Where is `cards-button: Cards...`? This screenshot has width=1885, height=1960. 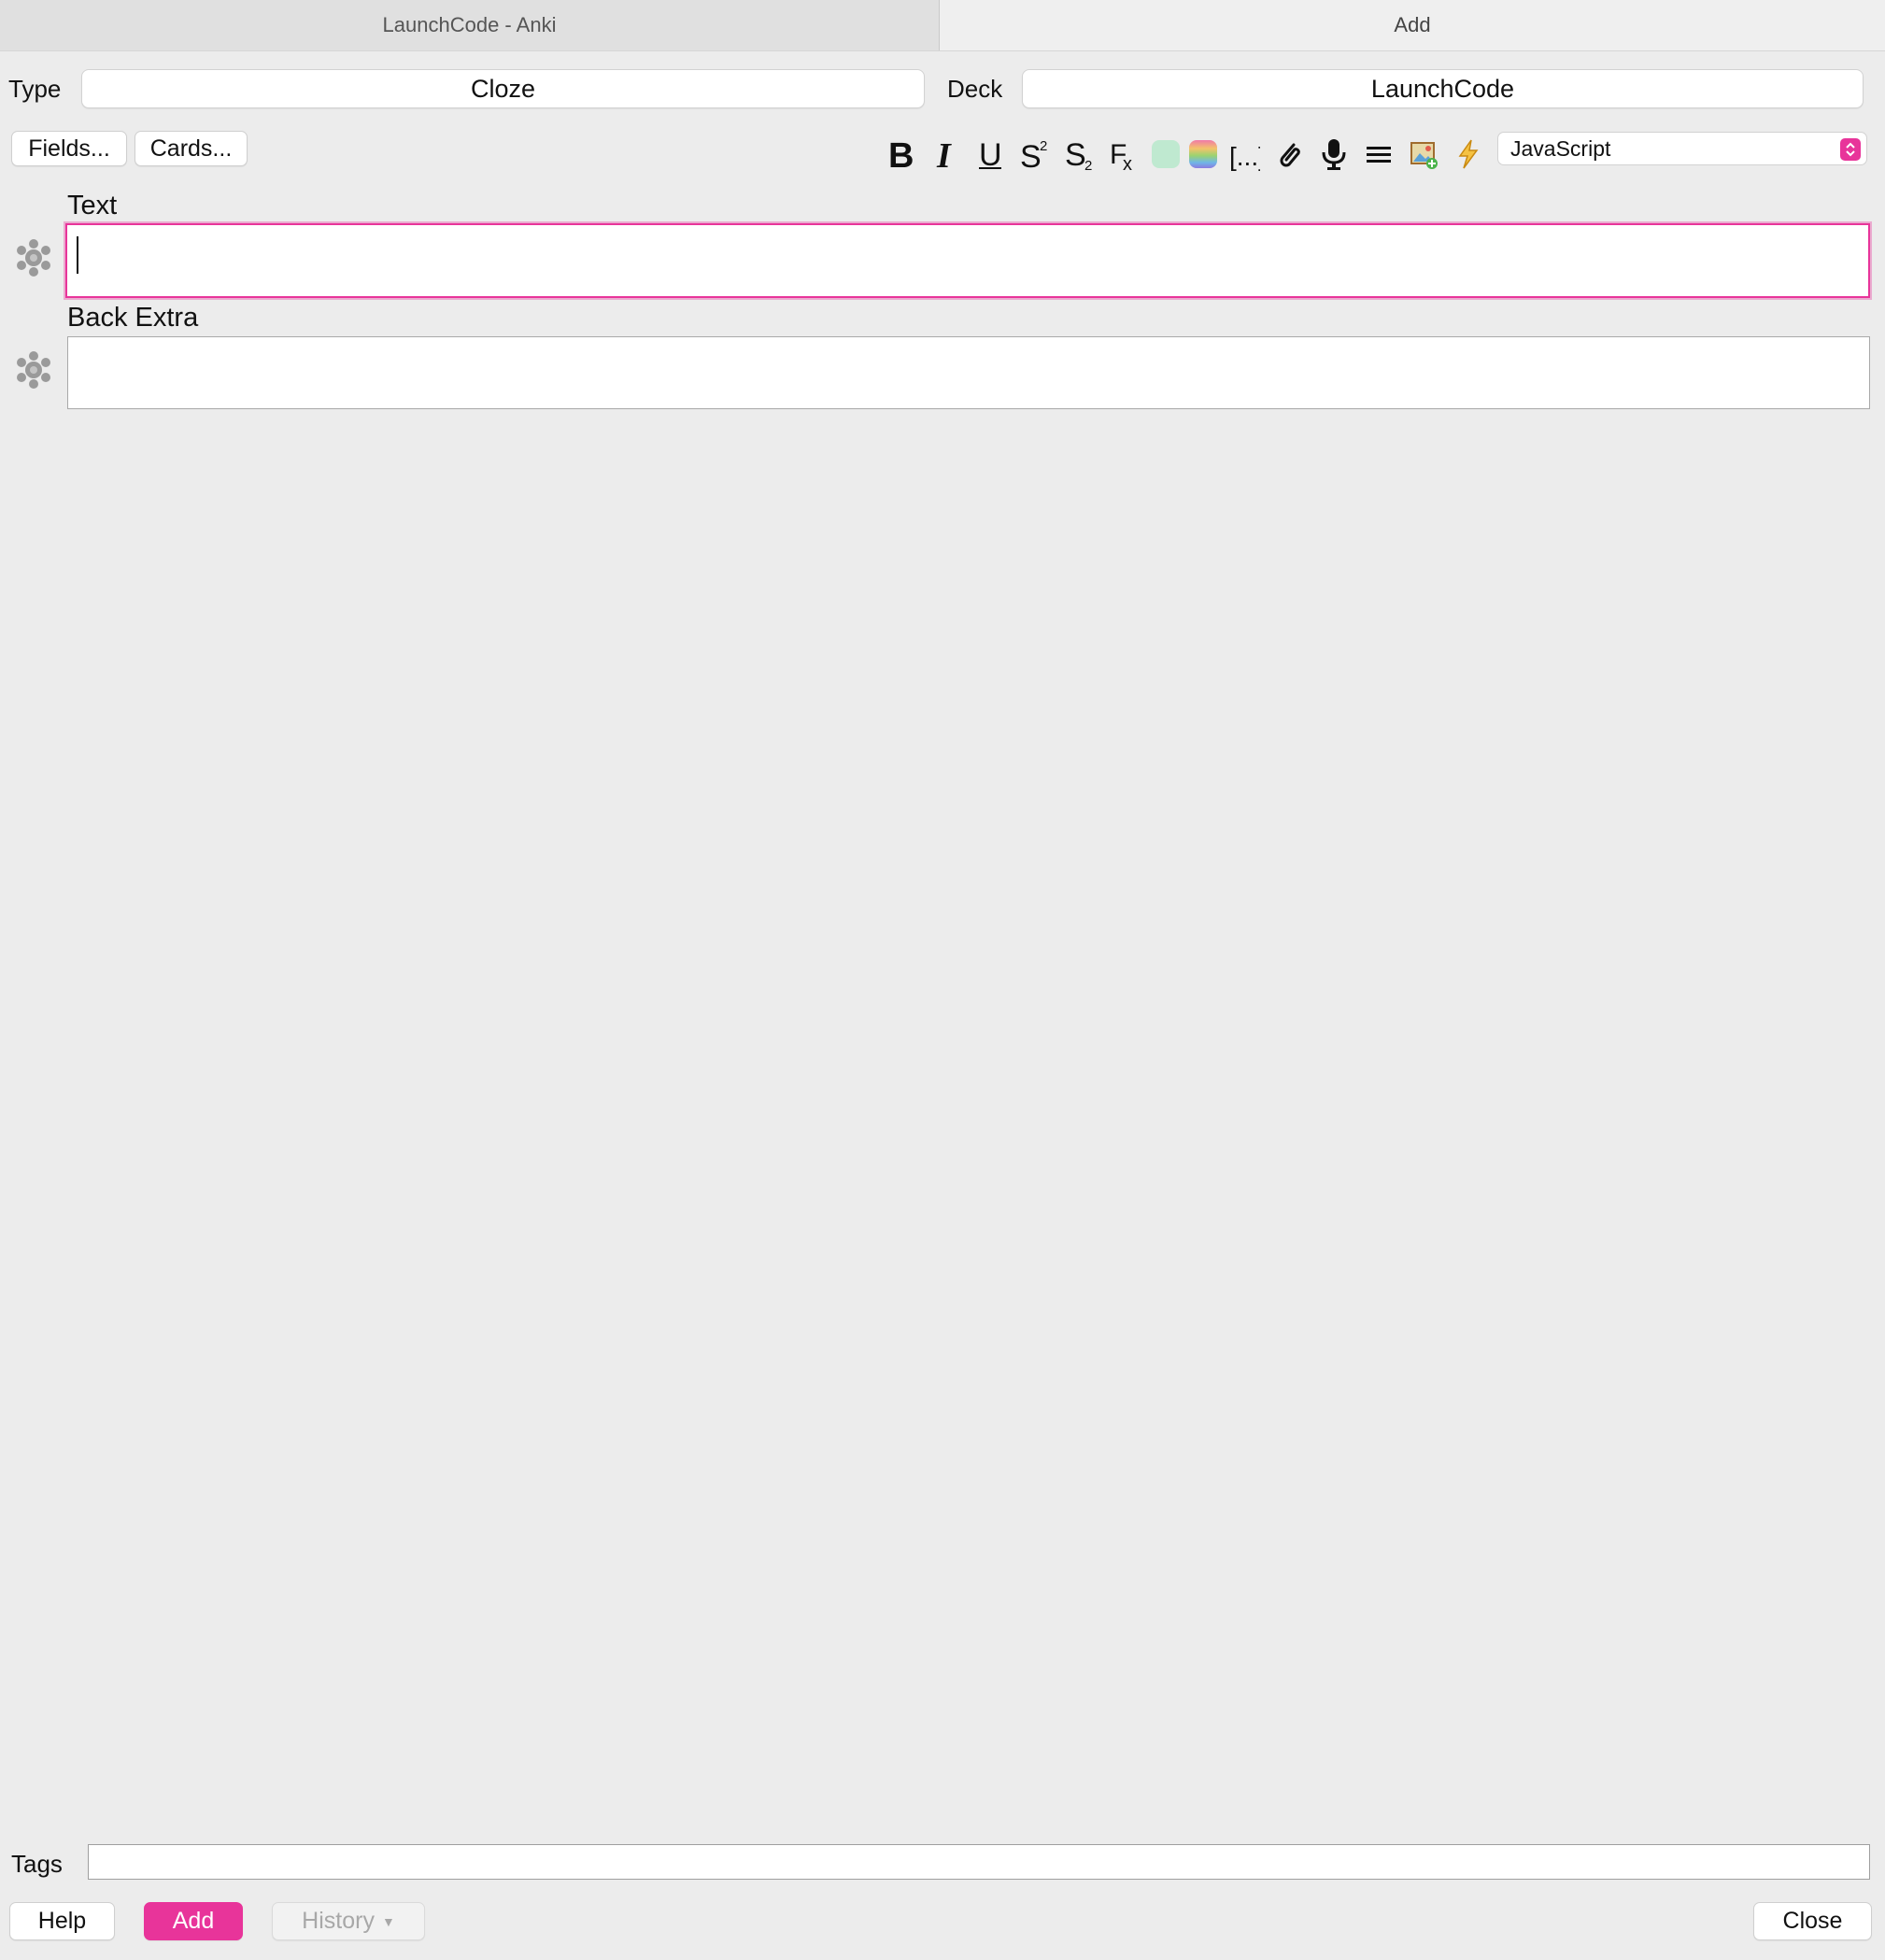 cards-button: Cards... is located at coordinates (191, 148).